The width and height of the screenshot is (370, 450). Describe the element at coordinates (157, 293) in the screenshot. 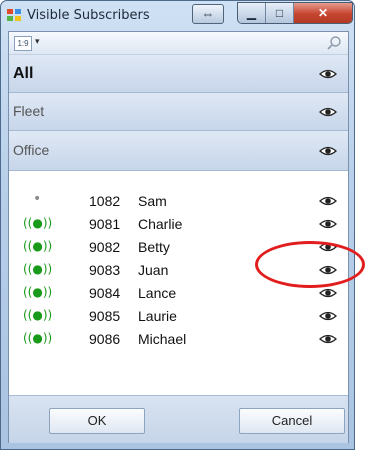

I see `subscriber-name: Lance` at that location.